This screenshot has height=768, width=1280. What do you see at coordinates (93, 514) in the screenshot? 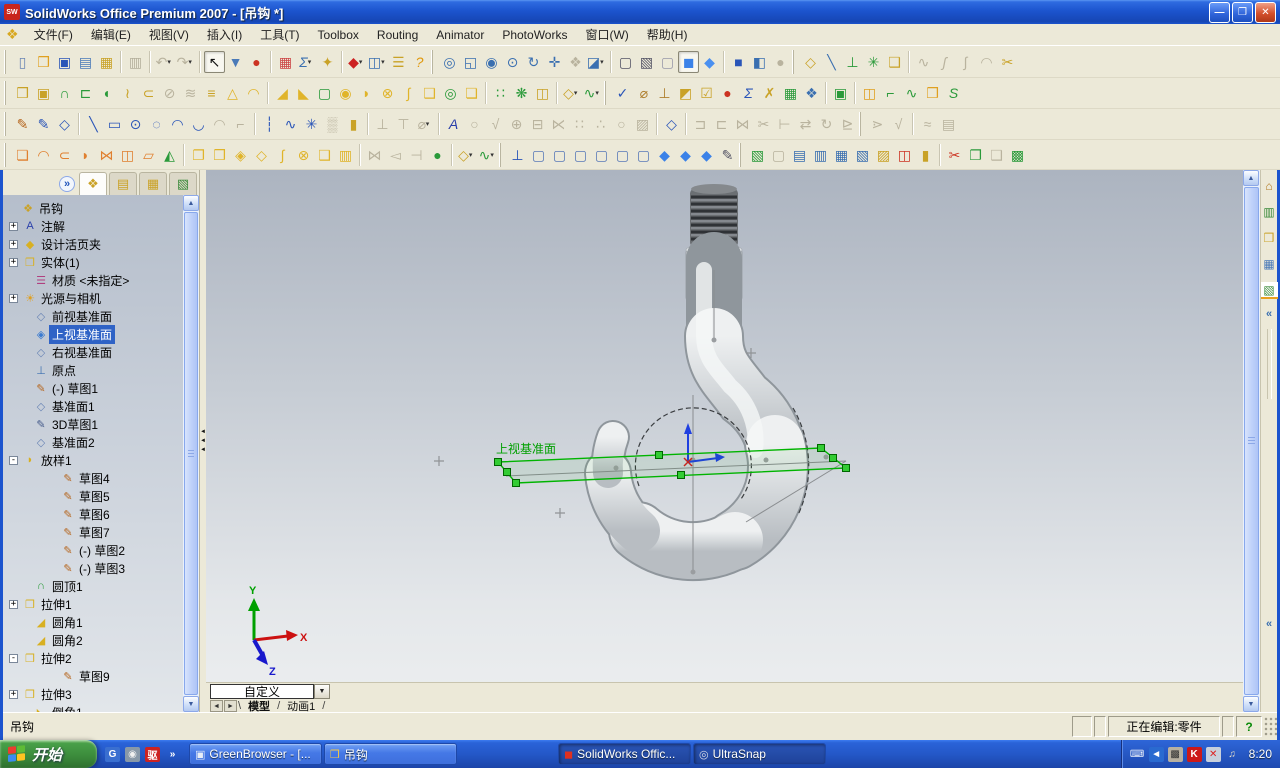
I see `tree-item: ✎ 草图6` at bounding box center [93, 514].